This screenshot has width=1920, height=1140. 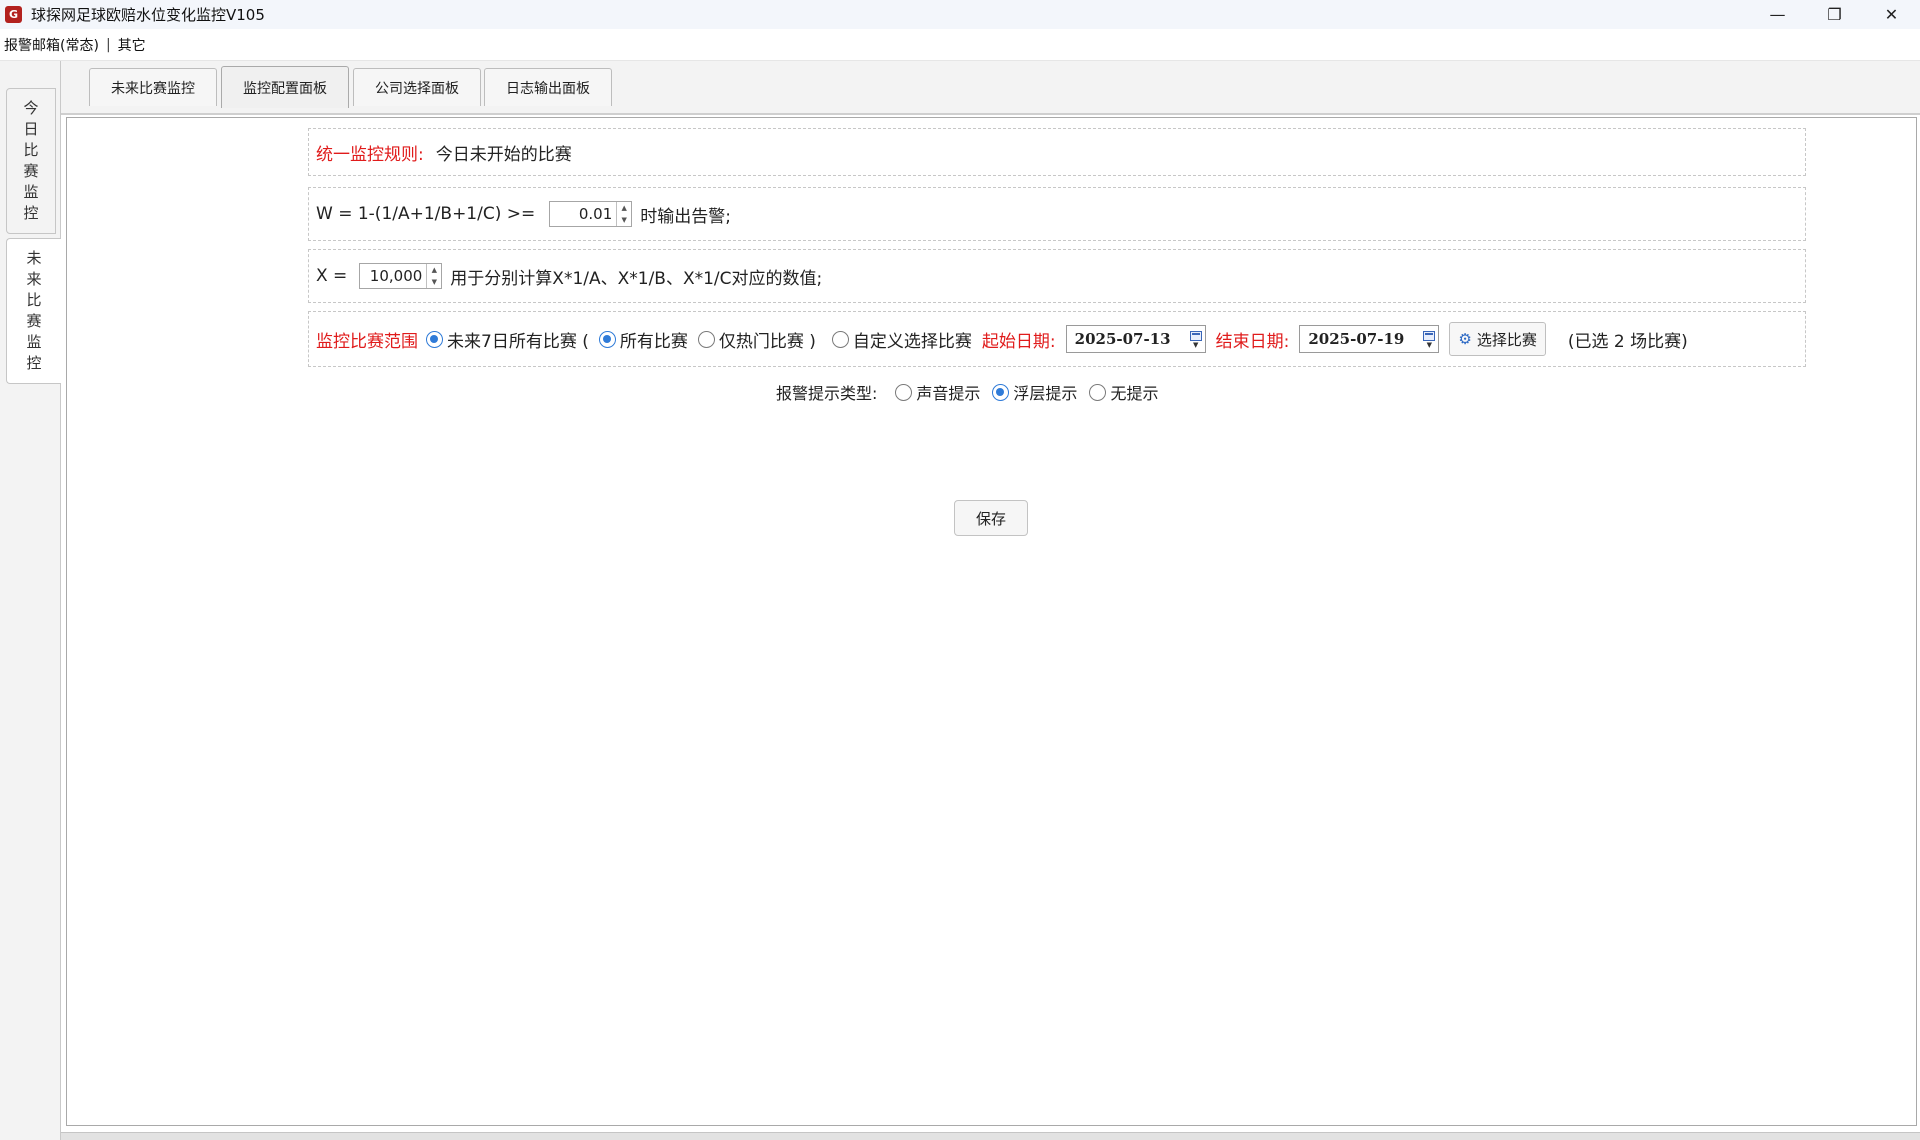 I want to click on radio-future7-label: 未来7日所有比赛 (, so click(x=518, y=339).